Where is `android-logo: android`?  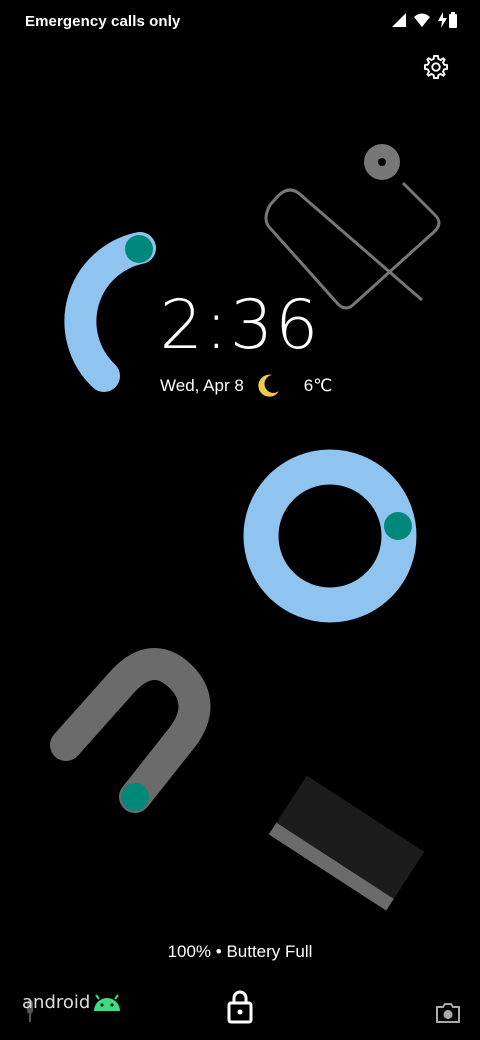 android-logo: android is located at coordinates (72, 1002).